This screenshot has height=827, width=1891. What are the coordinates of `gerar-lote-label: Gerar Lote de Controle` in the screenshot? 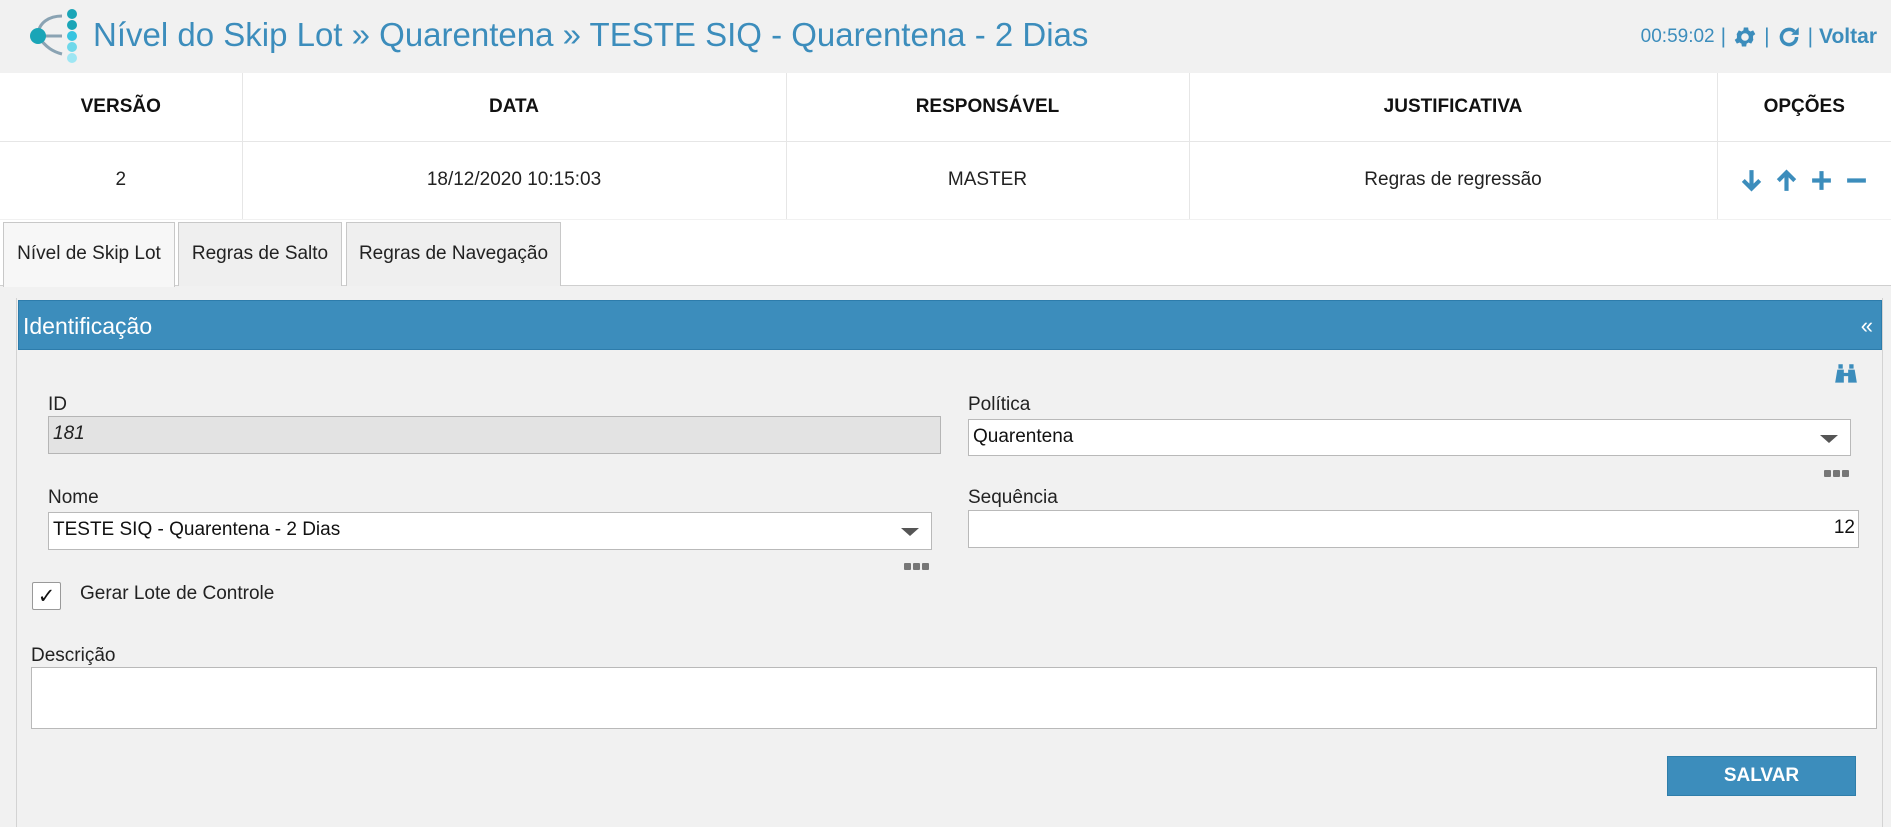 It's located at (177, 593).